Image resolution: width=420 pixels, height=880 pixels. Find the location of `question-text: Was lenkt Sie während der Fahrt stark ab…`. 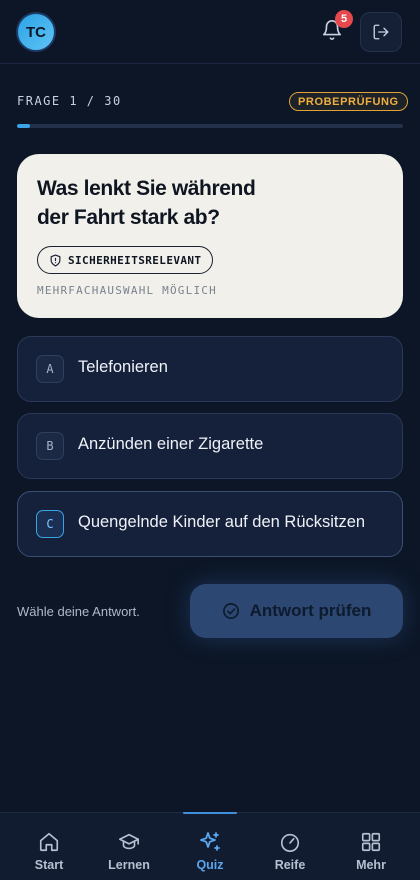

question-text: Was lenkt Sie während der Fahrt stark ab… is located at coordinates (146, 203).